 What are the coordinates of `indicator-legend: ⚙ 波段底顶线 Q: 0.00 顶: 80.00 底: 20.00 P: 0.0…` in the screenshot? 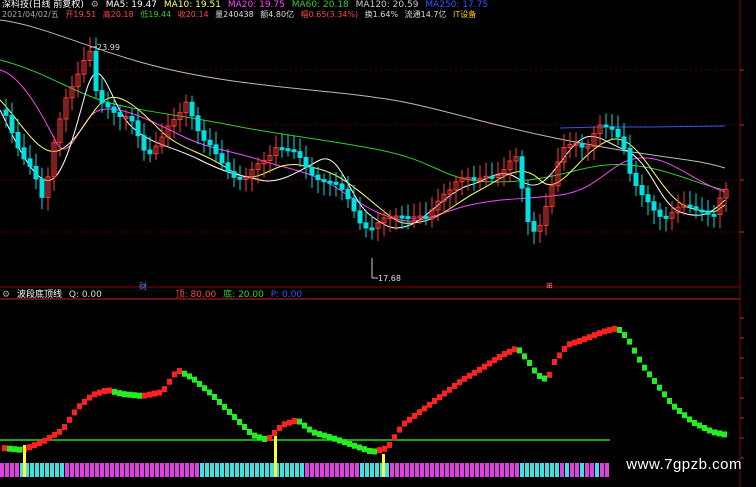 It's located at (154, 295).